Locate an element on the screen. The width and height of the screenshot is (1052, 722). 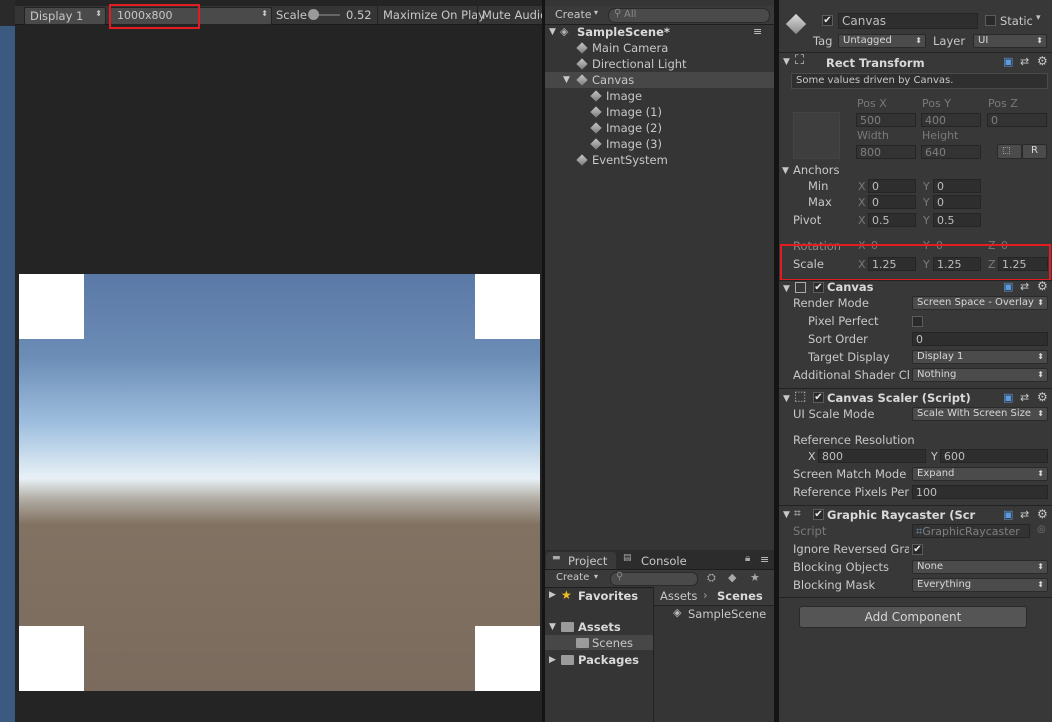
target-display-label: Target Display is located at coordinates (849, 357).